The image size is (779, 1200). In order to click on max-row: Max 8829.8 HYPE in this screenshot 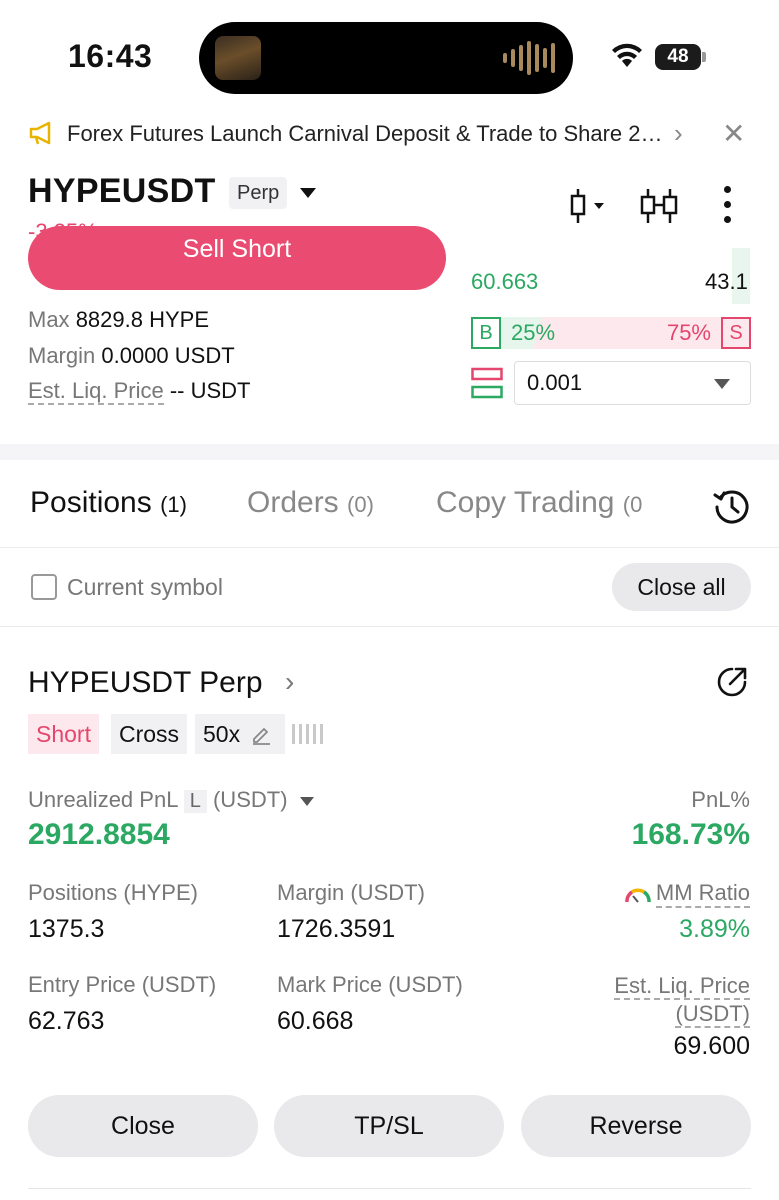, I will do `click(118, 320)`.